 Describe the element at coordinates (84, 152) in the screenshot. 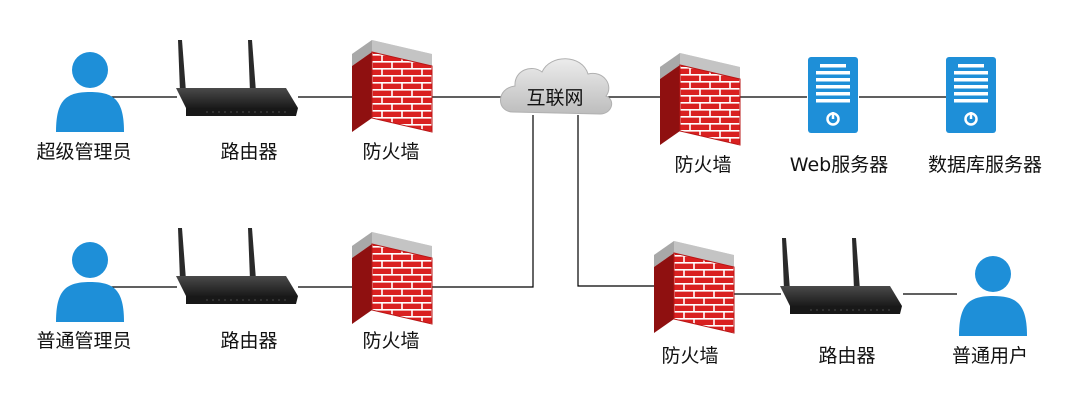

I see `super-admin-label: 超级管理员` at that location.